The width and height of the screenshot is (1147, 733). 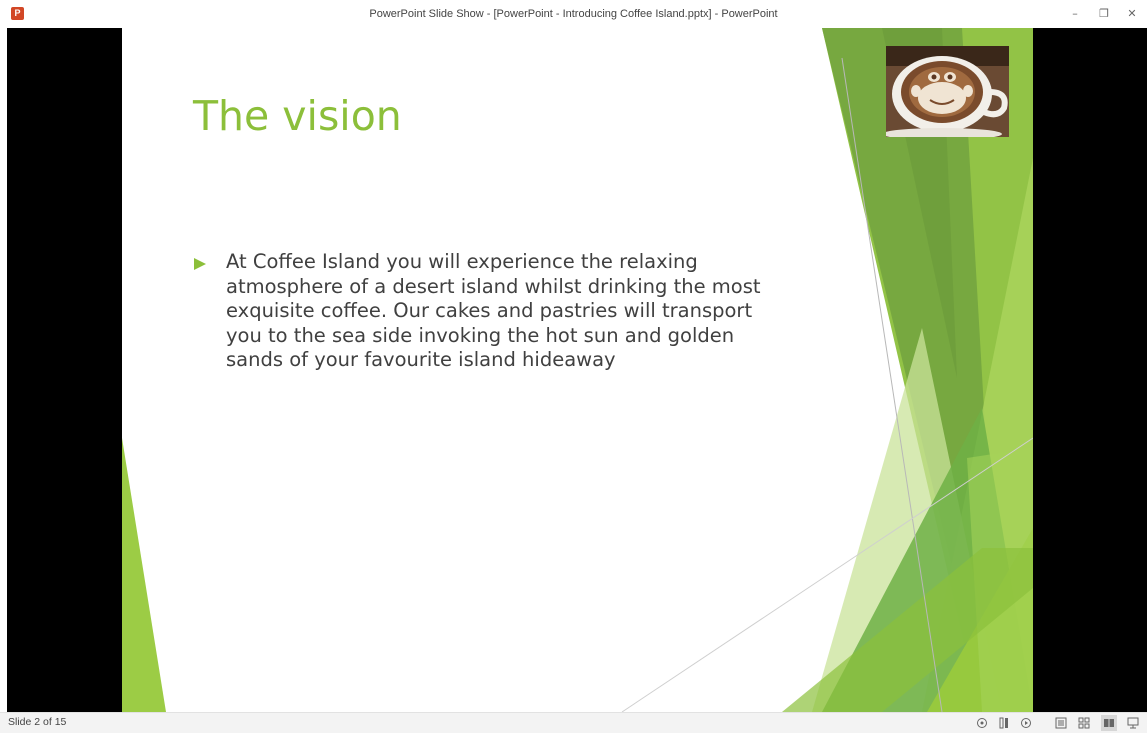 I want to click on coffee-latte-art-icon, so click(x=947, y=91).